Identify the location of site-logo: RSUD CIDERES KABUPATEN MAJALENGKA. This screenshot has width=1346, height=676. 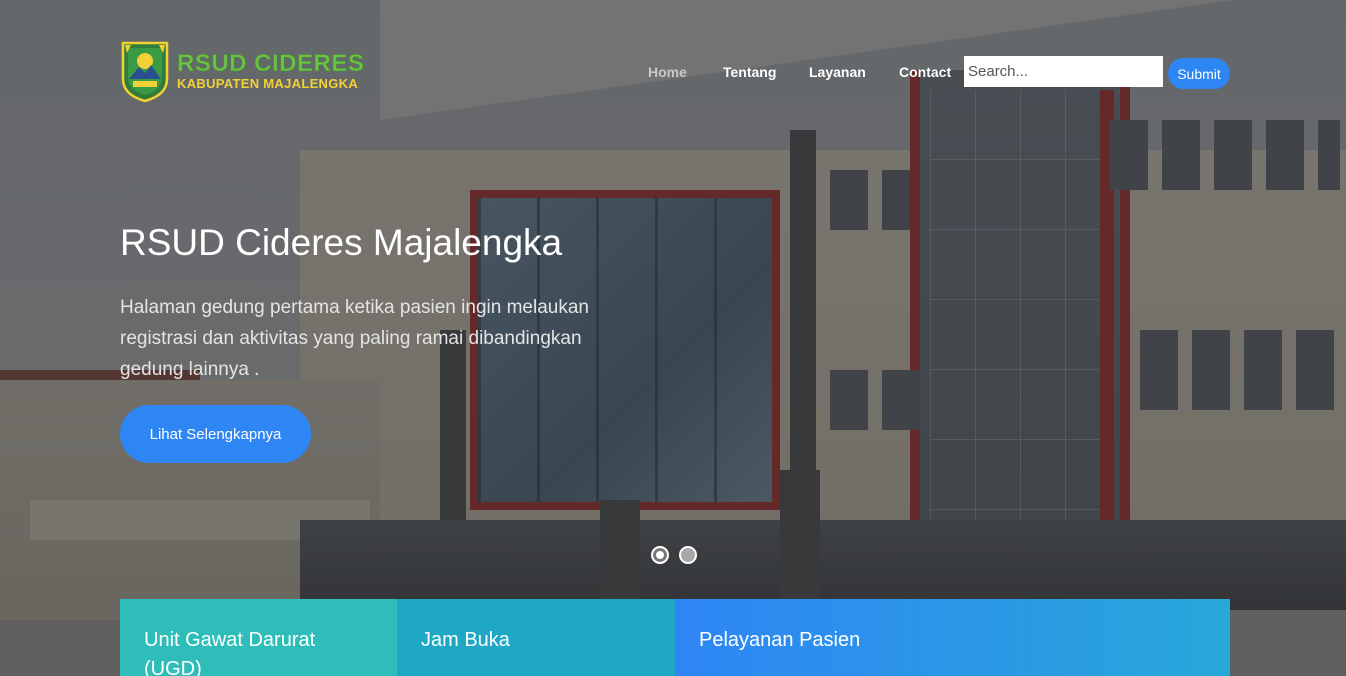
(249, 71).